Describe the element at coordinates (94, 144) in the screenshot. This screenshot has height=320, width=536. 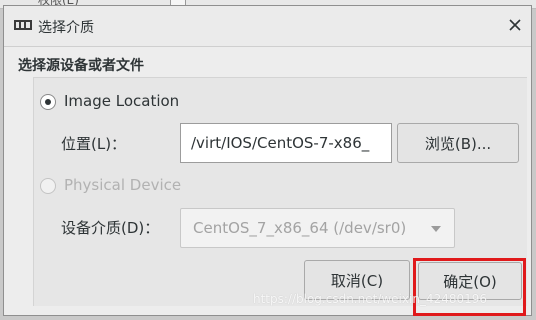
I see `location-label: 位置(L)：` at that location.